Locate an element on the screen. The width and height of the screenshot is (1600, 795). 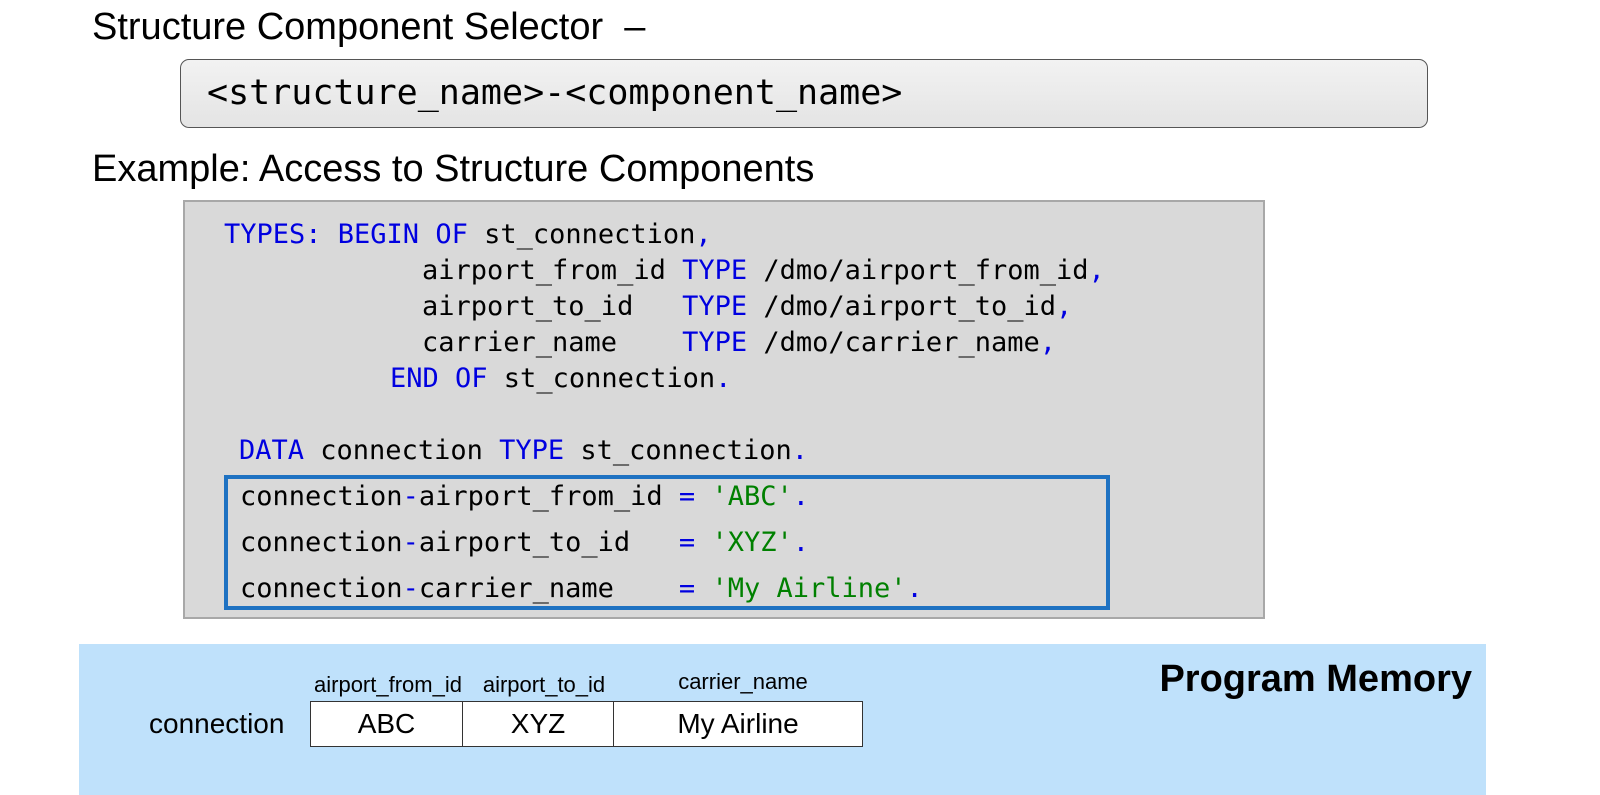
code-line: END OF st_connection. is located at coordinates (560, 378).